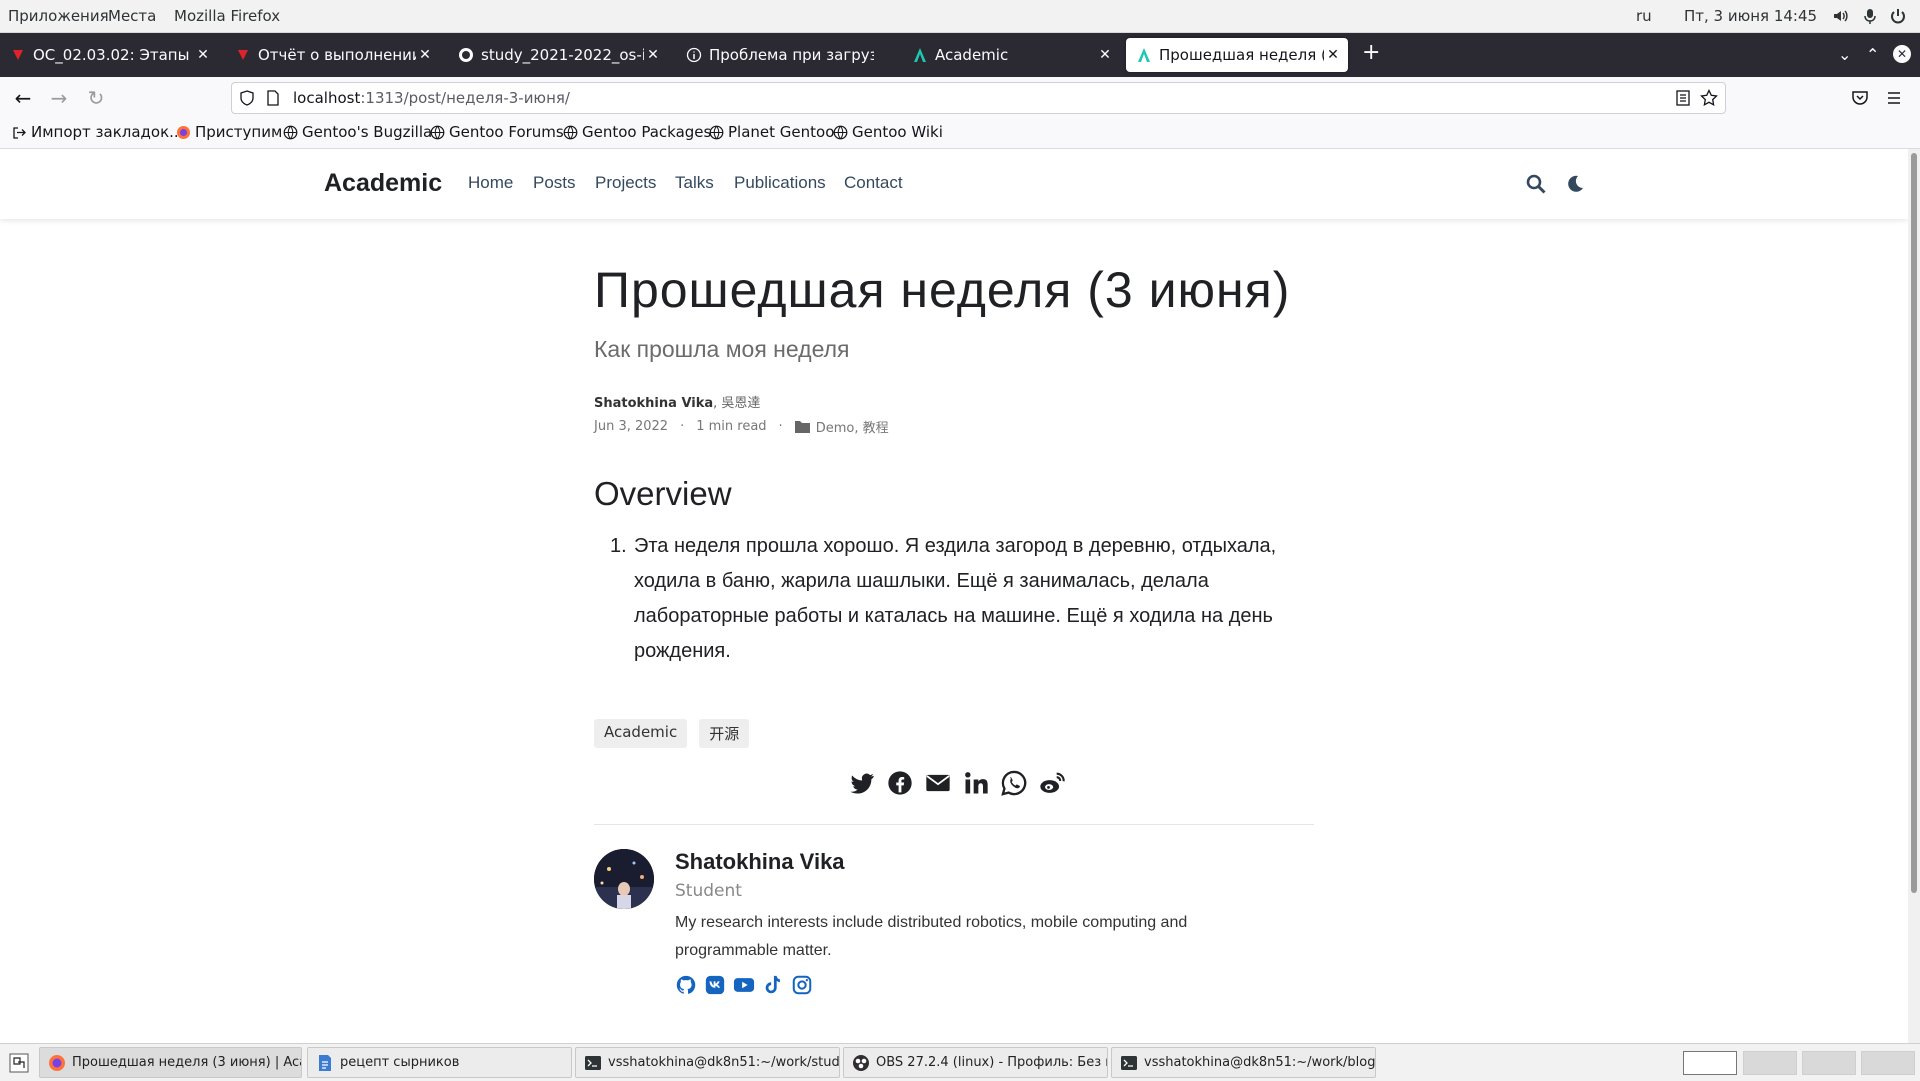 The width and height of the screenshot is (1920, 1081). I want to click on article-tags: Academic 开源, so click(677, 733).